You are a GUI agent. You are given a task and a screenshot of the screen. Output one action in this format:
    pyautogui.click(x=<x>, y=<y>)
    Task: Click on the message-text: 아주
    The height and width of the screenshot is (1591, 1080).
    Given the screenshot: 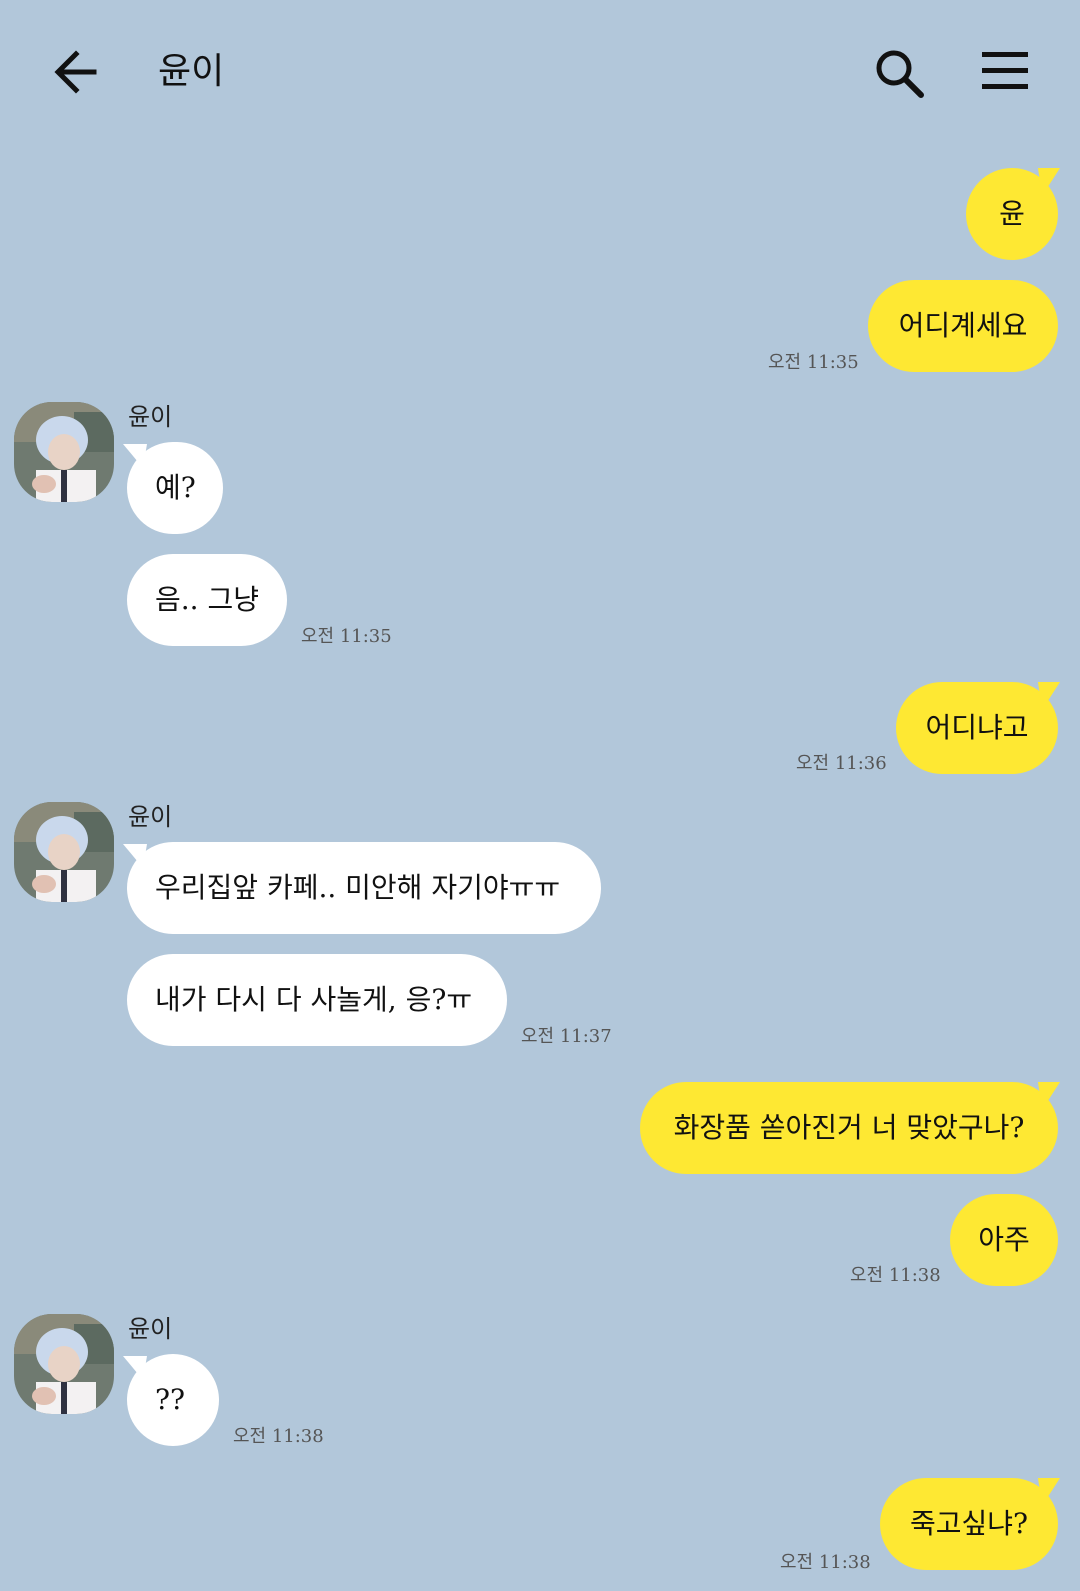 What is the action you would take?
    pyautogui.click(x=1004, y=1239)
    